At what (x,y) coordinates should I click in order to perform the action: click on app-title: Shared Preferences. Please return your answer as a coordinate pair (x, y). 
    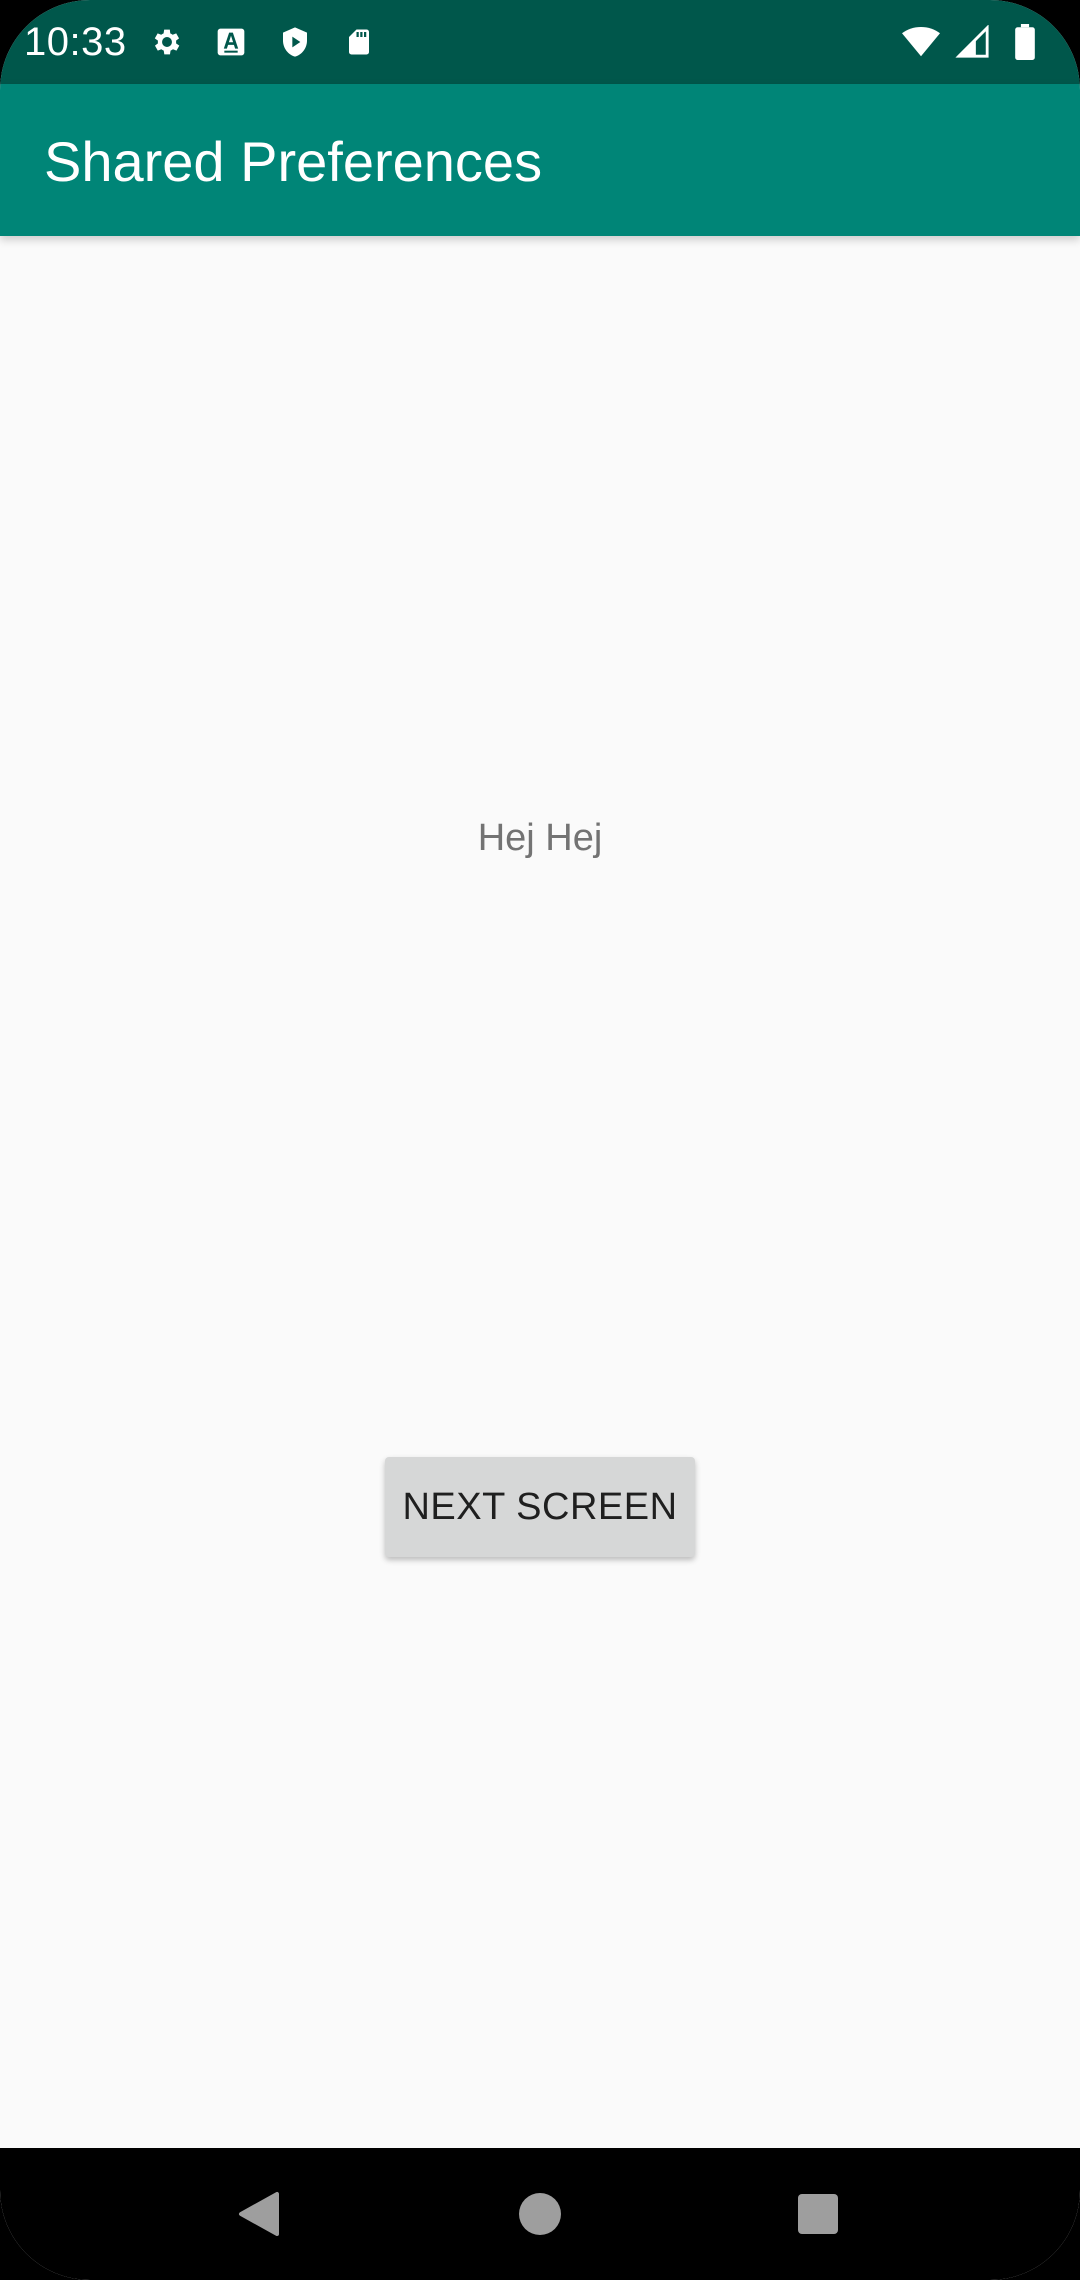
    Looking at the image, I should click on (293, 161).